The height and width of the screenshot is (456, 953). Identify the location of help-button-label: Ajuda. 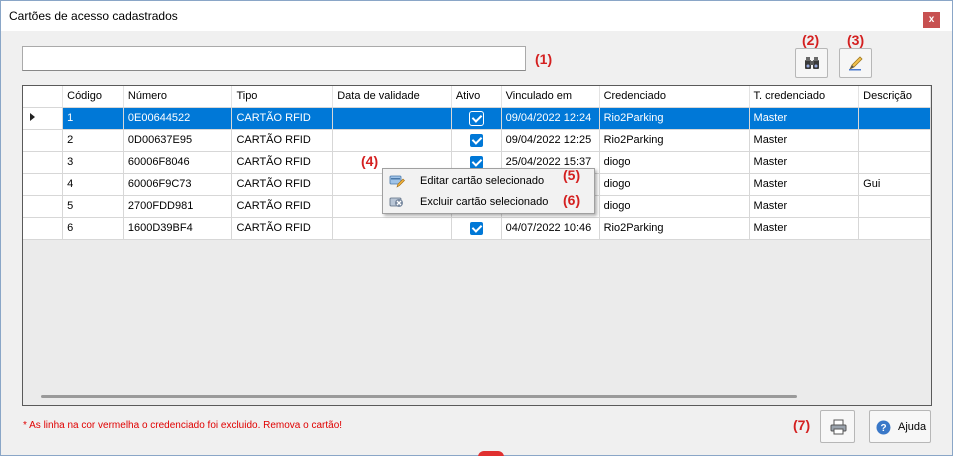
(912, 427).